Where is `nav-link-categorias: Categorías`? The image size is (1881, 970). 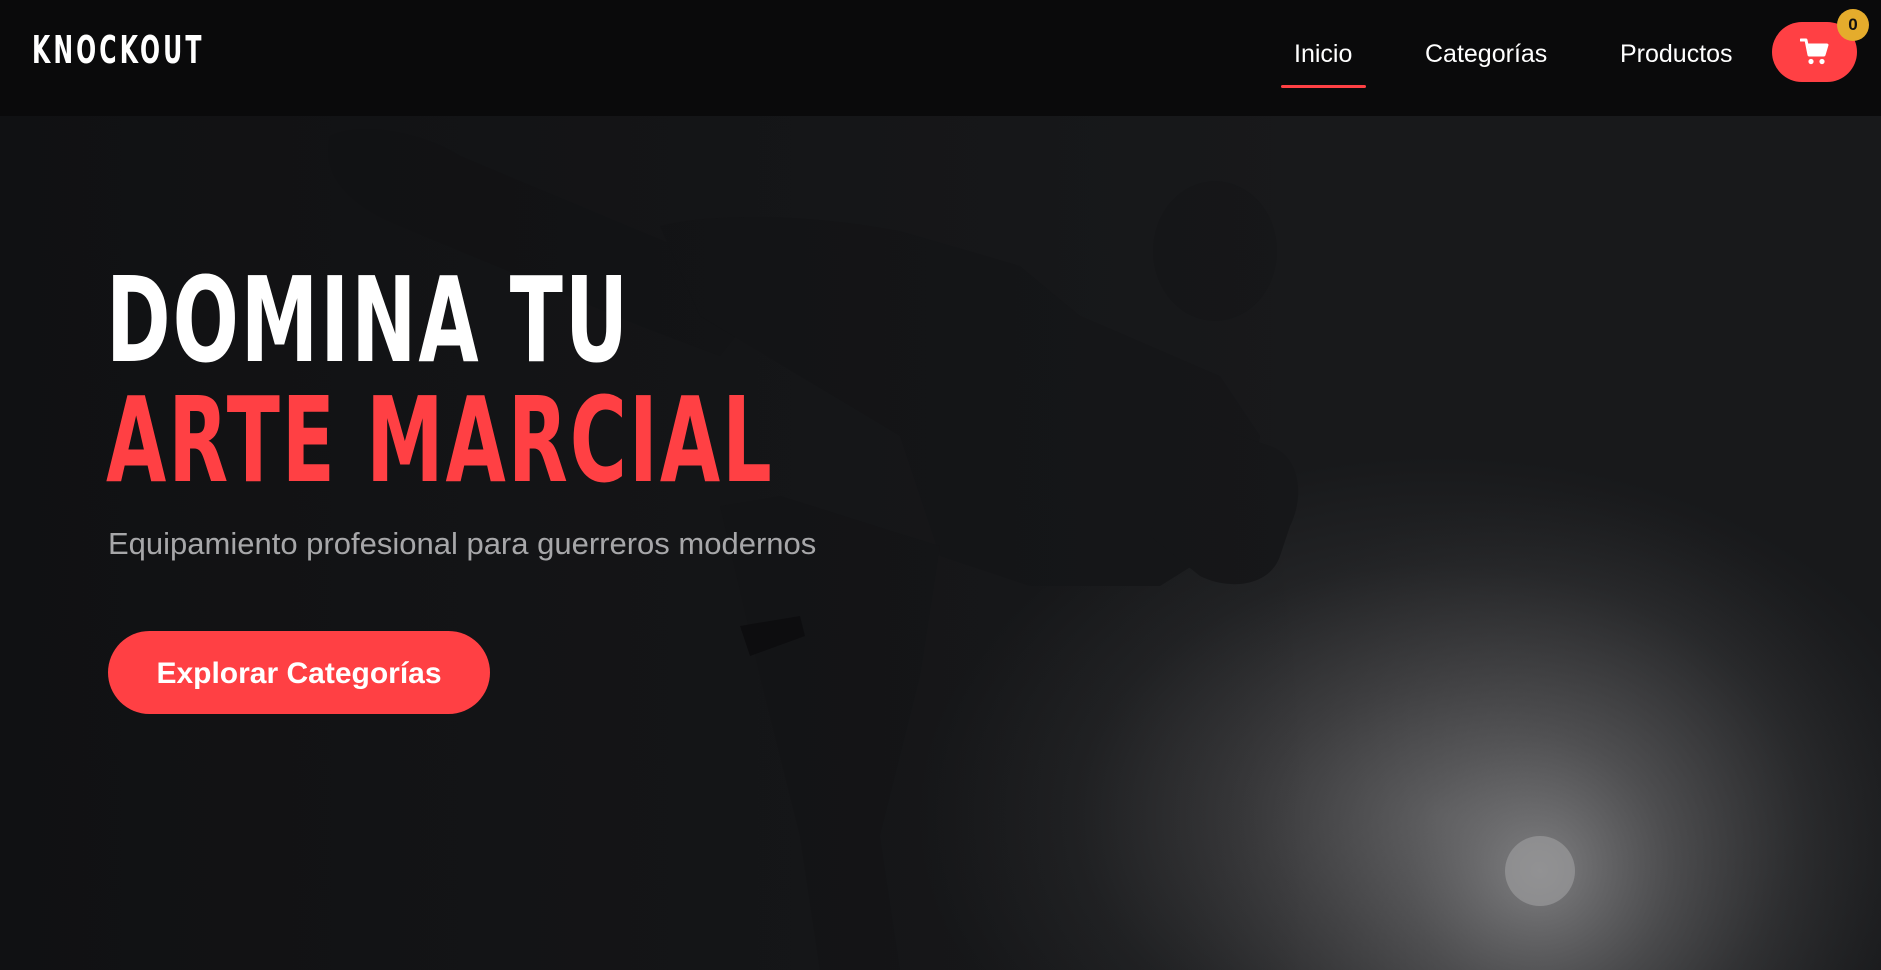
nav-link-categorias: Categorías is located at coordinates (1486, 54).